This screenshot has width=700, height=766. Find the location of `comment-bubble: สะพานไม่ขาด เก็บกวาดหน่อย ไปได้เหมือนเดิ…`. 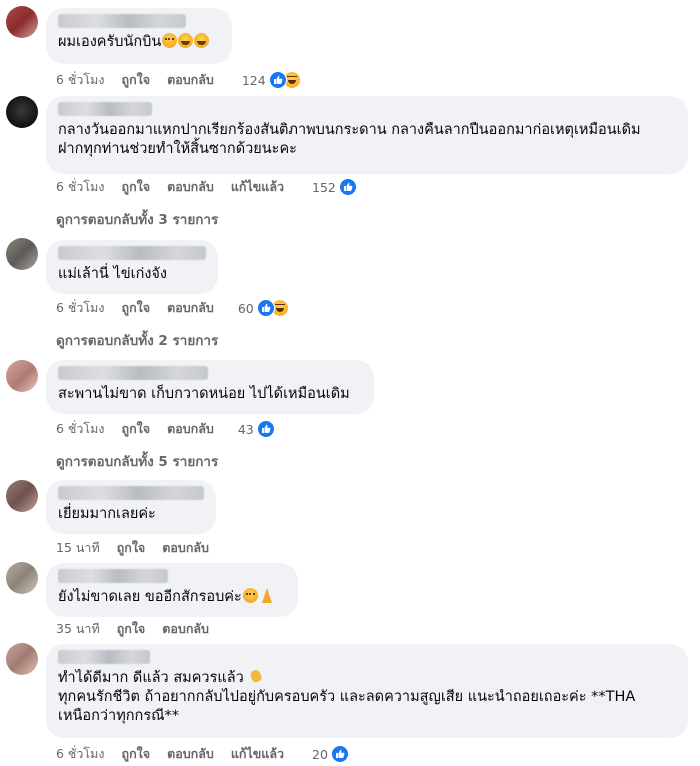

comment-bubble: สะพานไม่ขาด เก็บกวาดหน่อย ไปได้เหมือนเดิ… is located at coordinates (210, 387).